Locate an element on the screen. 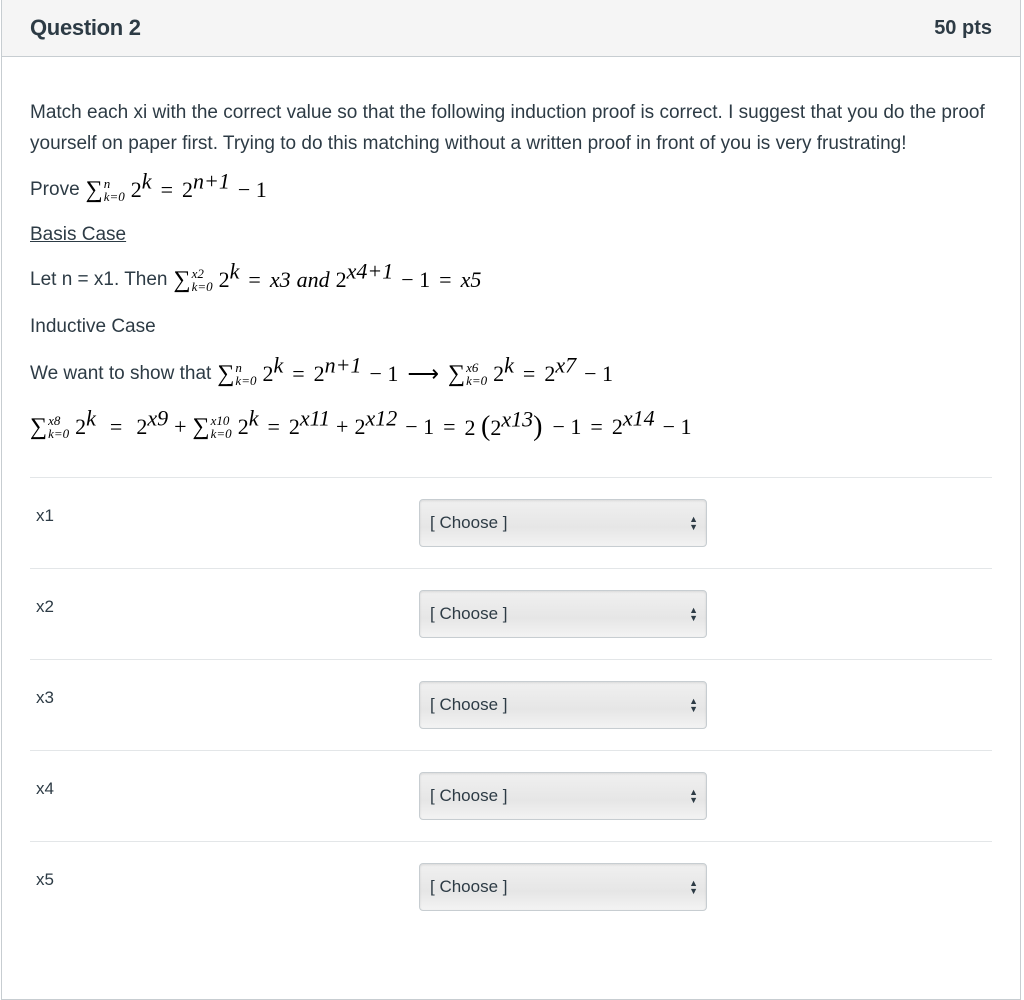 The image size is (1024, 1000). exp-x11: x11 is located at coordinates (315, 418).